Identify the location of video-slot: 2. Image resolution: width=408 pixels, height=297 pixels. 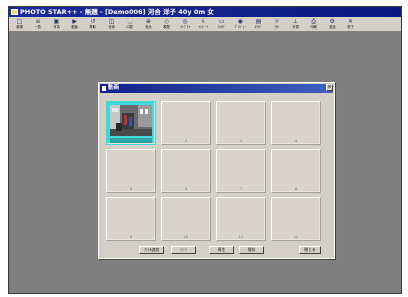
(186, 123).